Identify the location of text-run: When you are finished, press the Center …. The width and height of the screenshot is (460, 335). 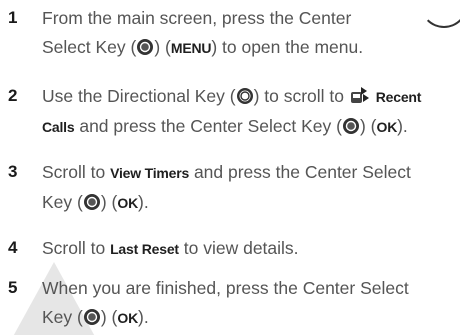
(225, 288).